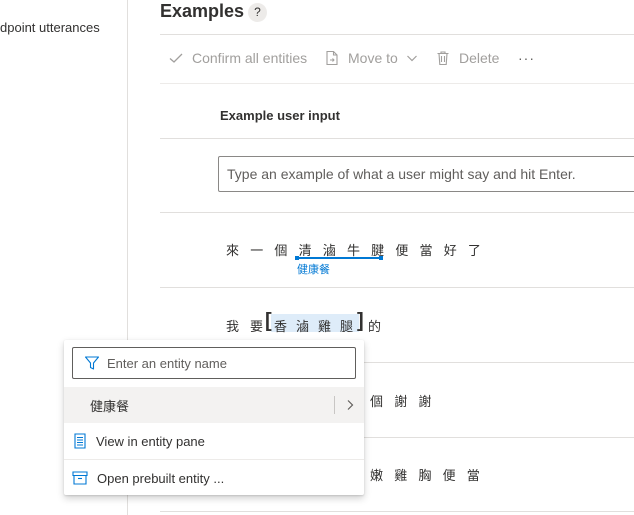 The height and width of the screenshot is (515, 634). Describe the element at coordinates (354, 325) in the screenshot. I see `utterance-token: 腿` at that location.